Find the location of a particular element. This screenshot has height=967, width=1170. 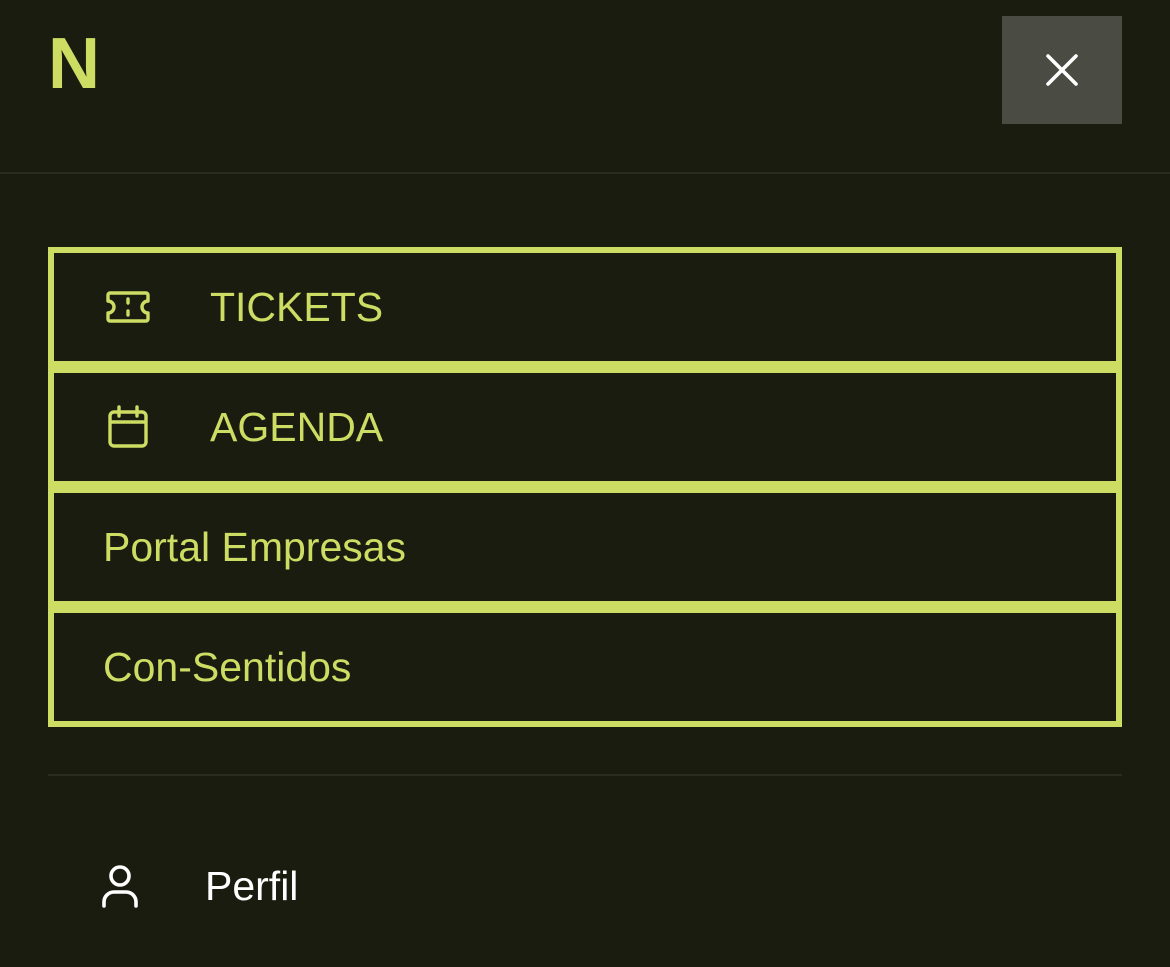

menu-item-agenda: AGENDA is located at coordinates (585, 427).